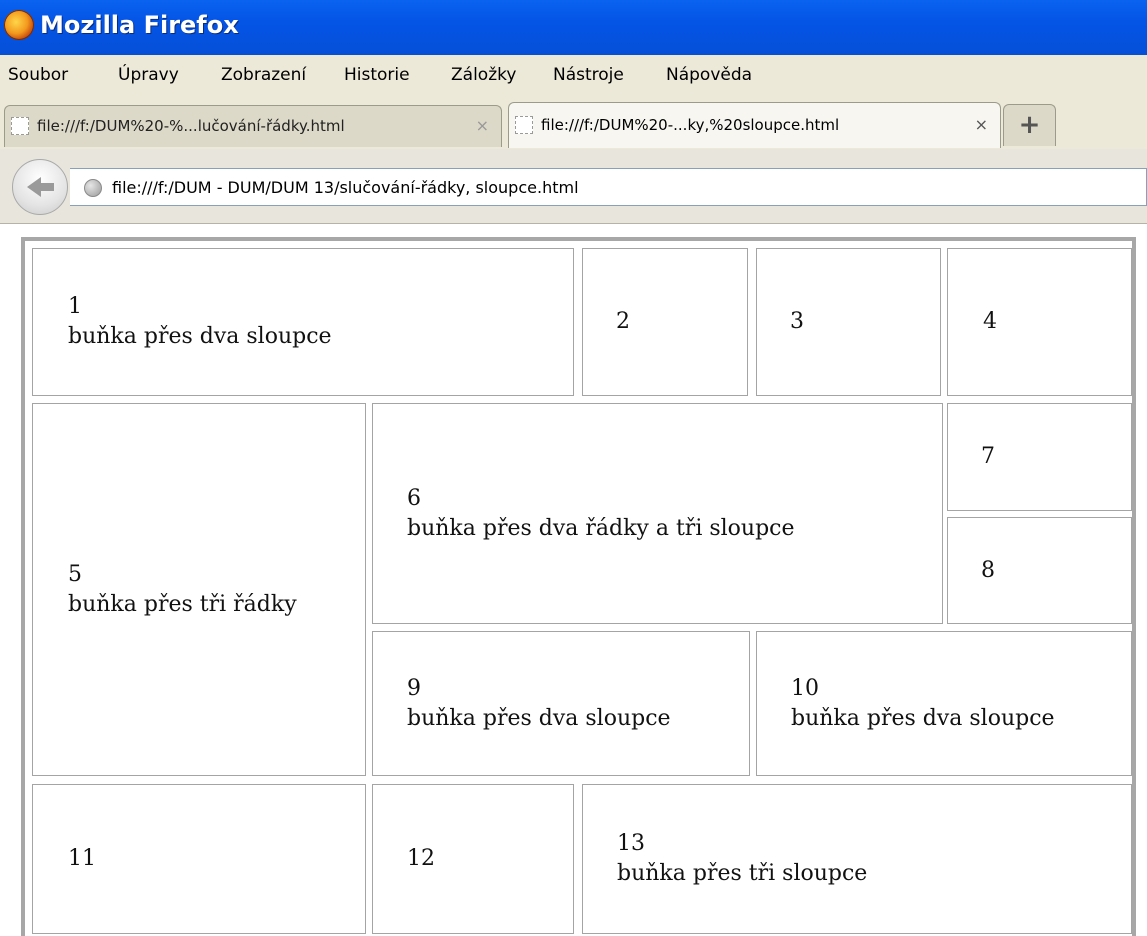  Describe the element at coordinates (601, 528) in the screenshot. I see `cell-text: buňka přes dva řádky a tři sloupce` at that location.